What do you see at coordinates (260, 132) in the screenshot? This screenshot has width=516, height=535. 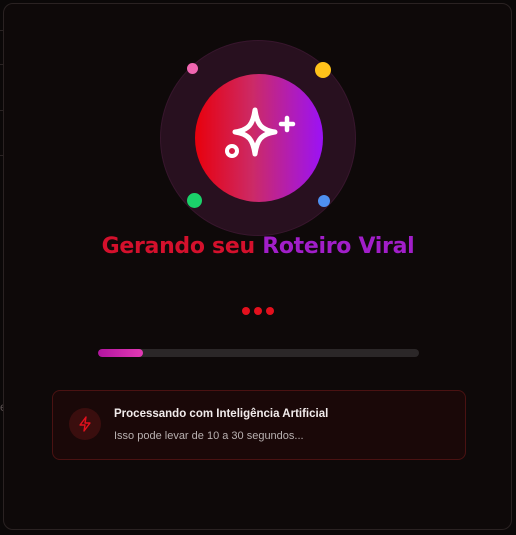 I see `sparkles-icon` at bounding box center [260, 132].